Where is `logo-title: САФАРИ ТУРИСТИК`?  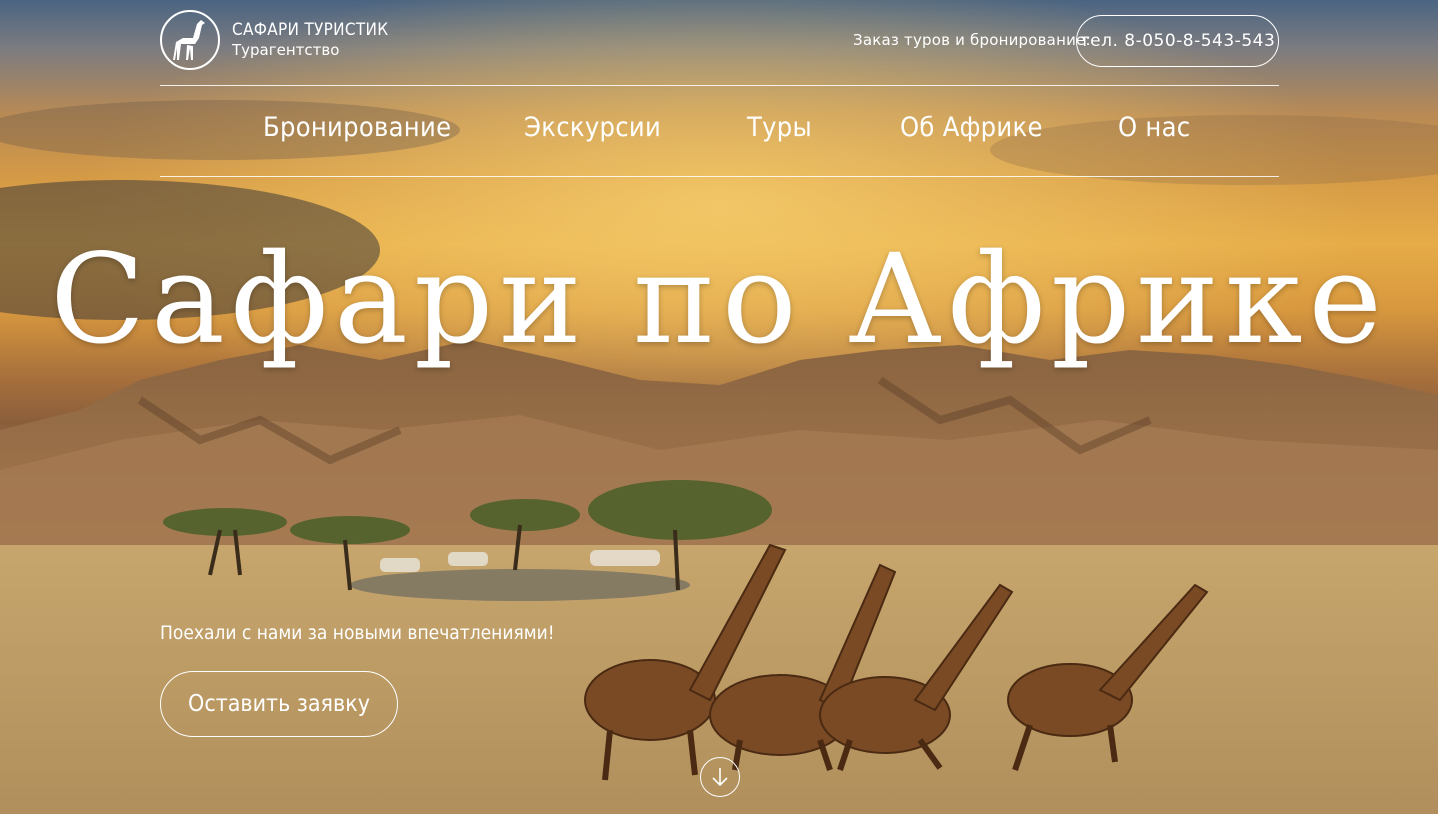
logo-title: САФАРИ ТУРИСТИК is located at coordinates (310, 30).